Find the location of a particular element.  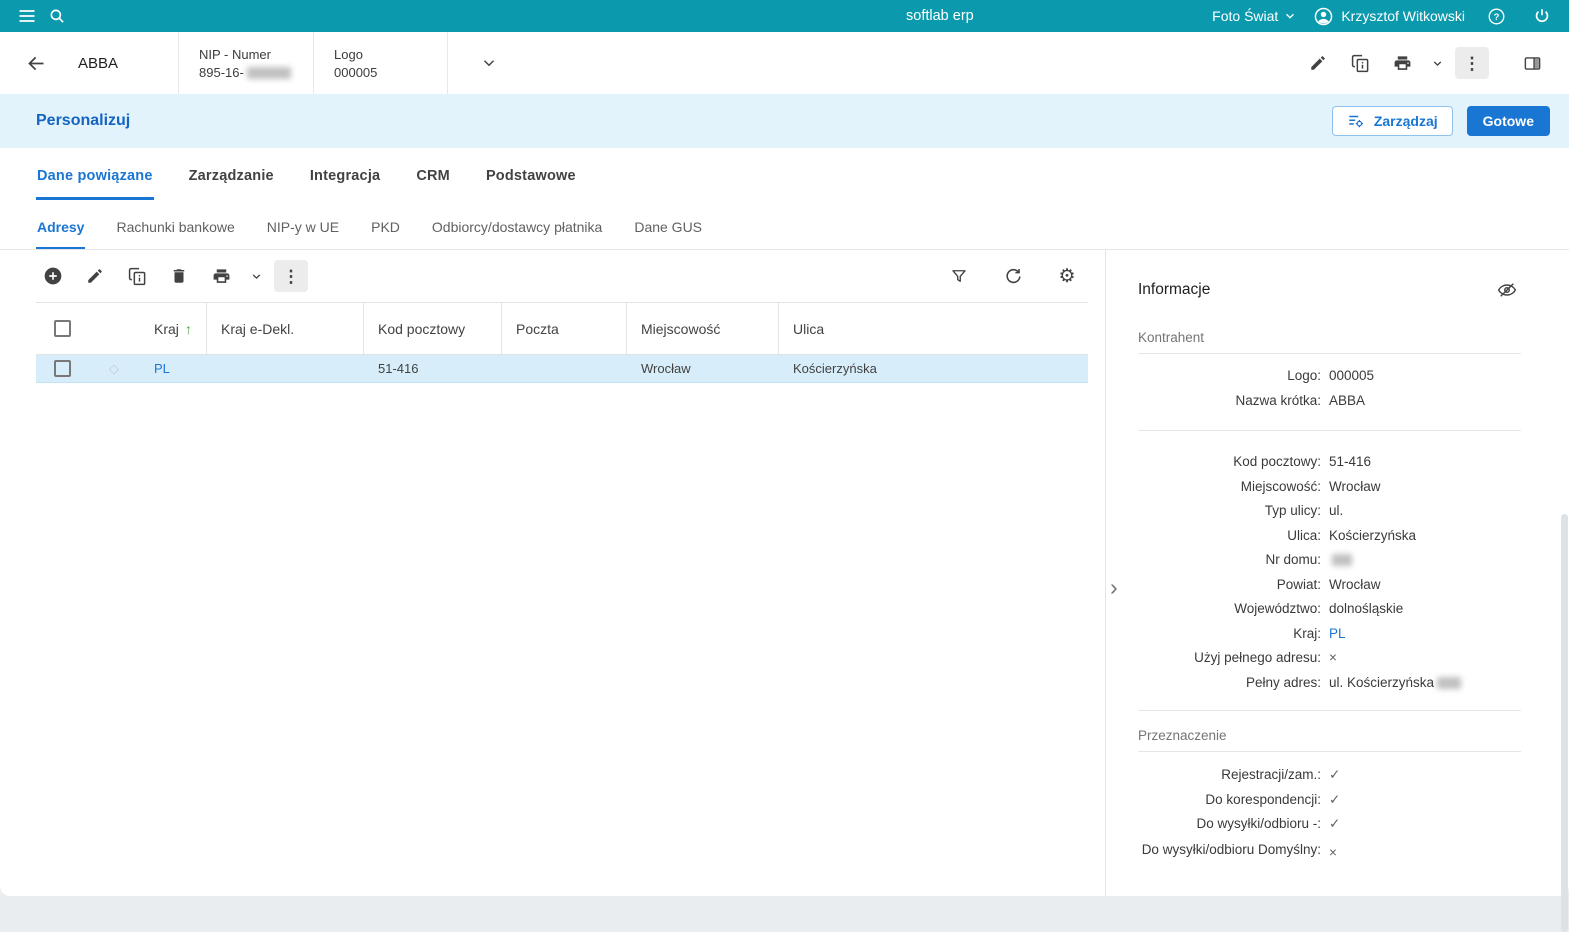

tab-crm: CRM is located at coordinates (433, 174).